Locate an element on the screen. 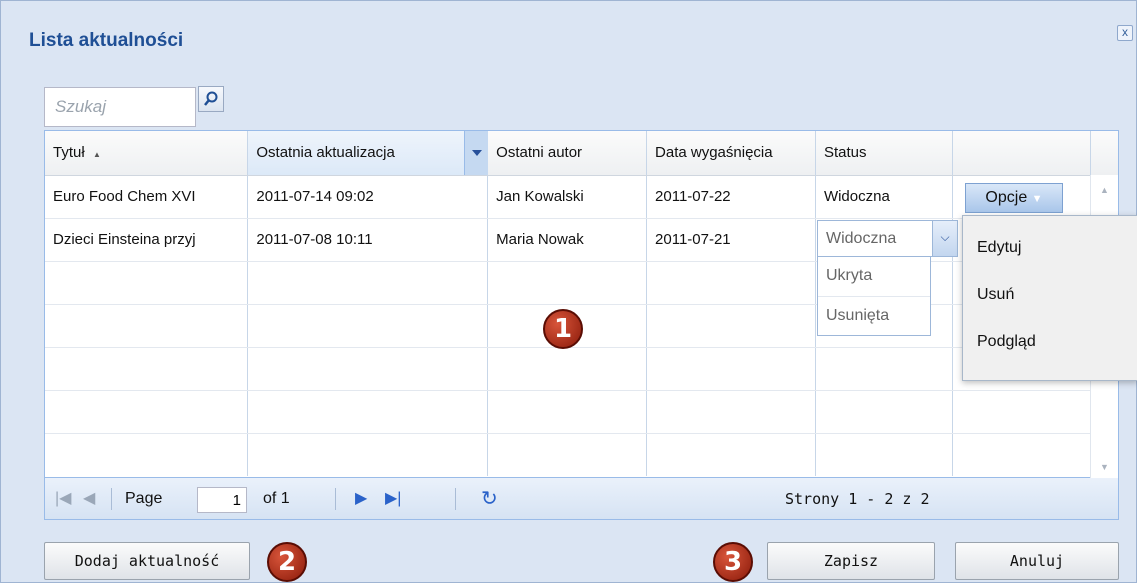  page-total: of 1 is located at coordinates (276, 498).